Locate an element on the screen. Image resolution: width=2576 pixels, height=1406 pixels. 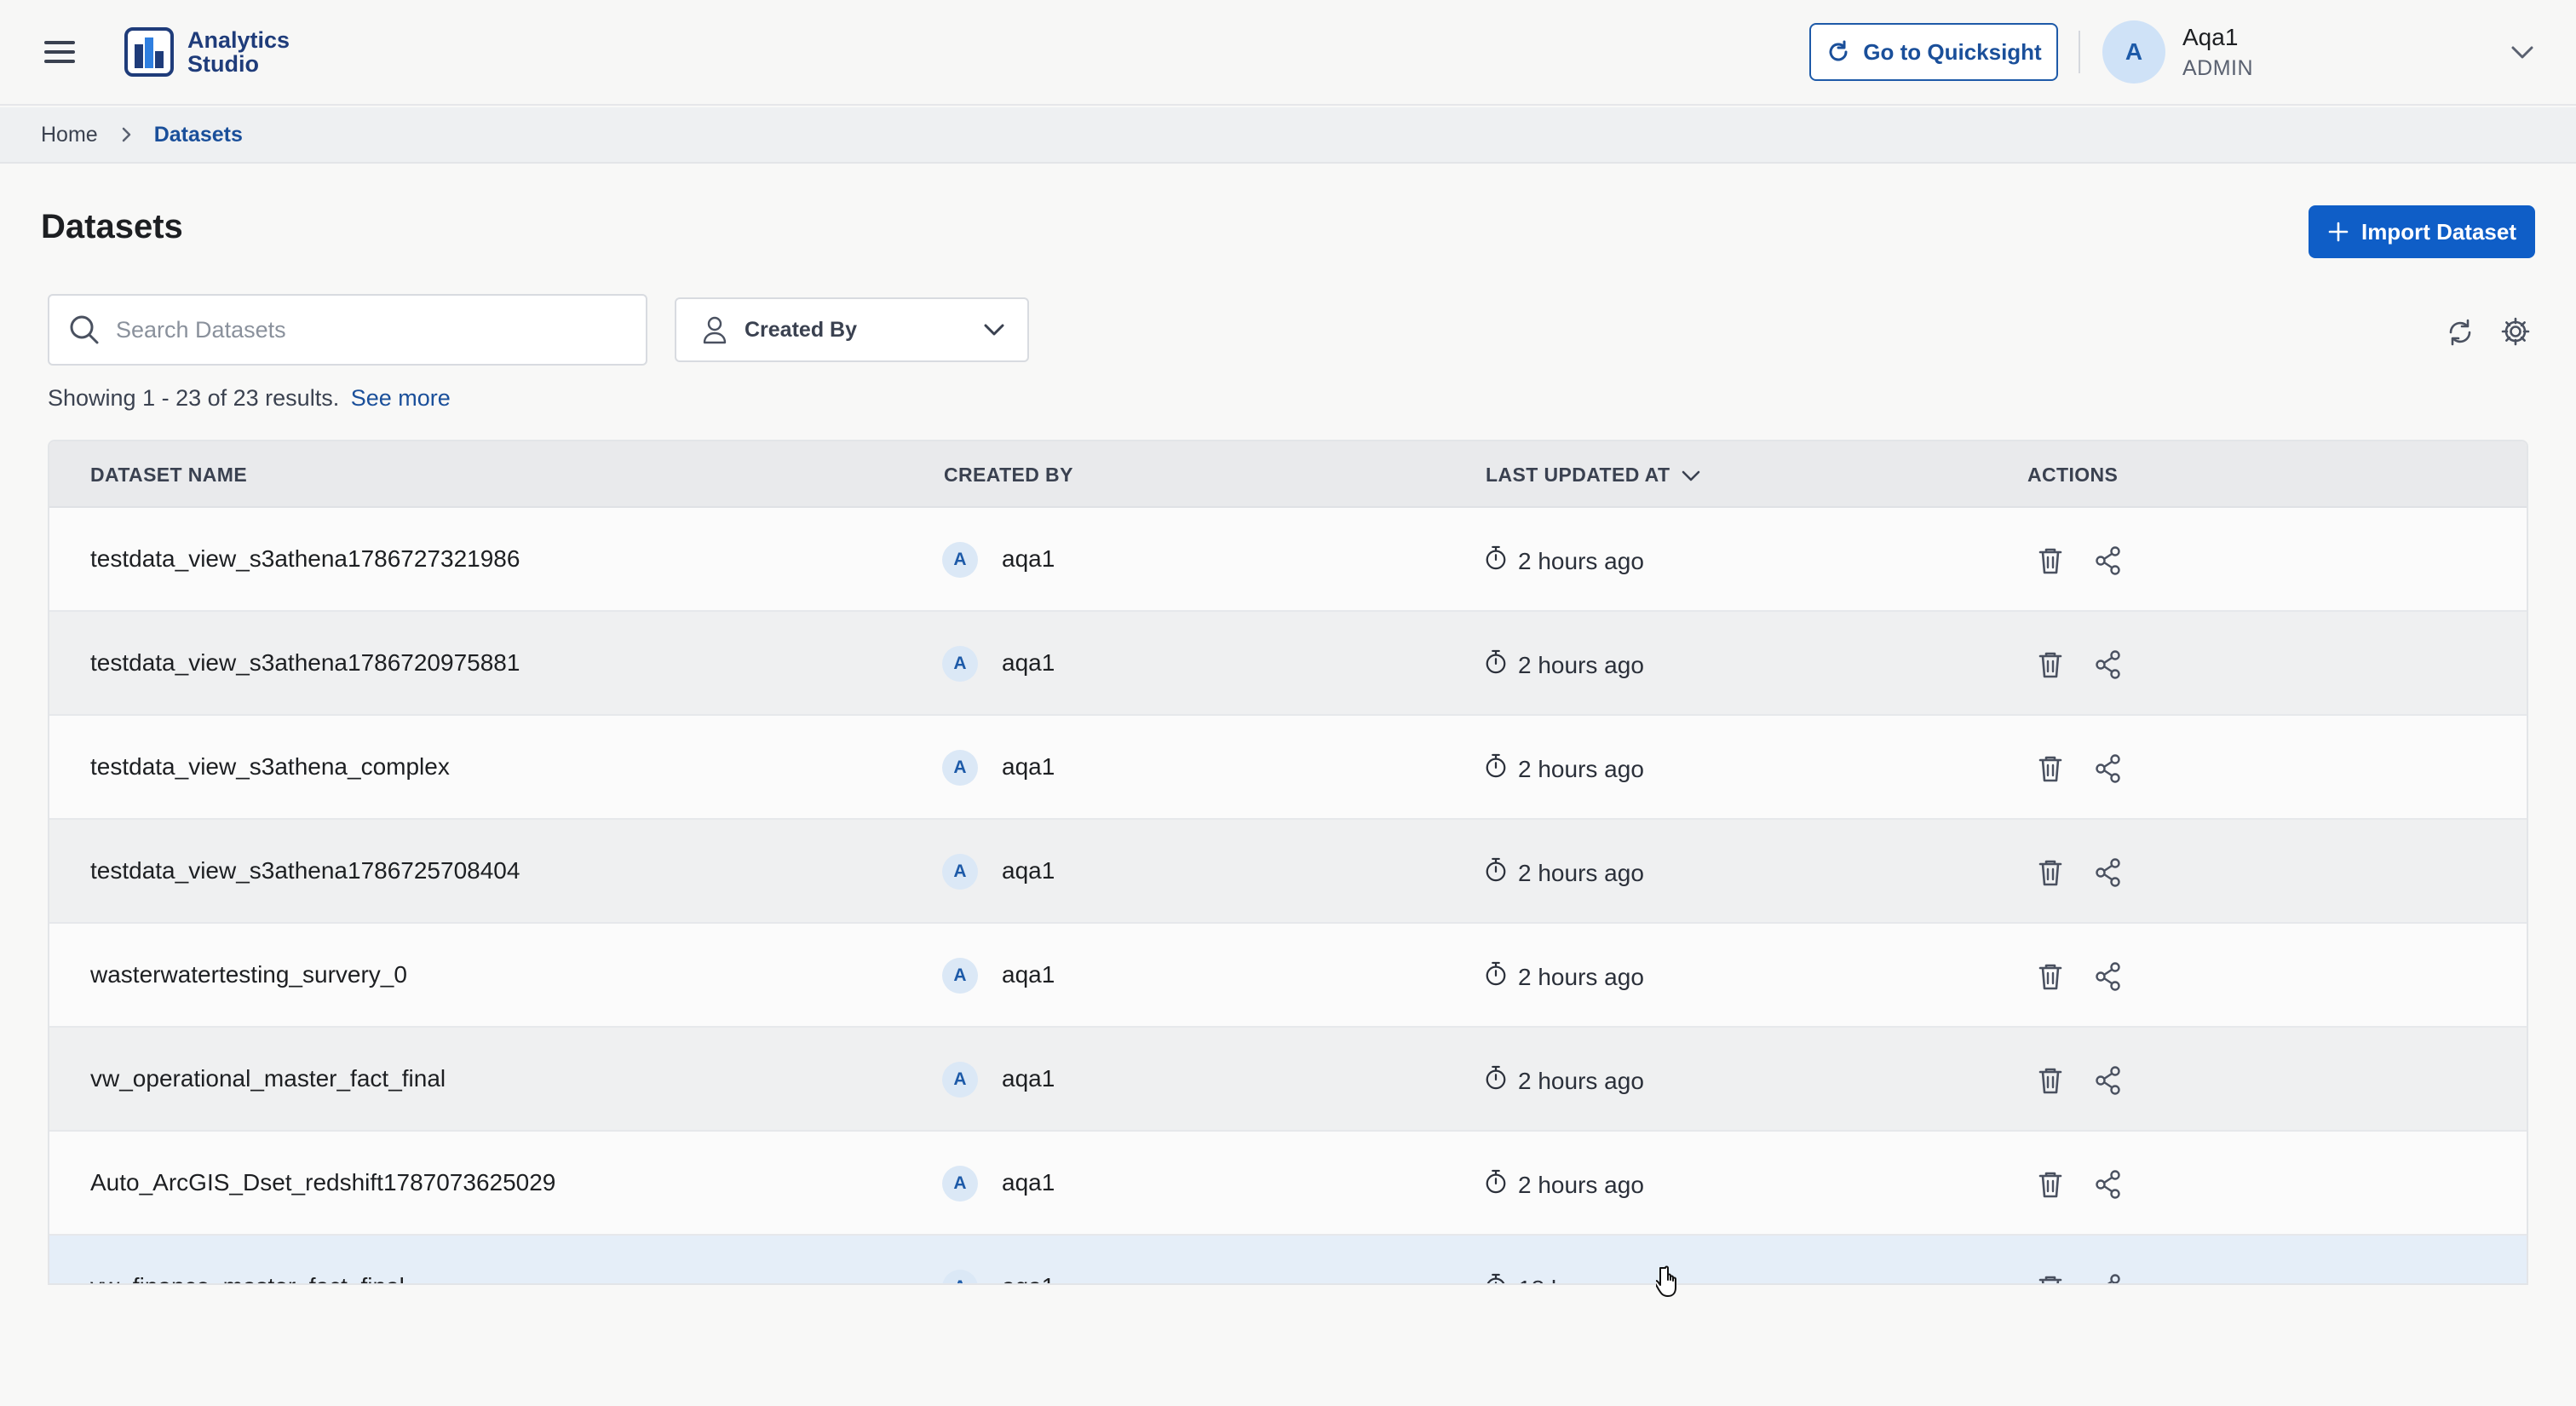
page-title: Datasets is located at coordinates (112, 226).